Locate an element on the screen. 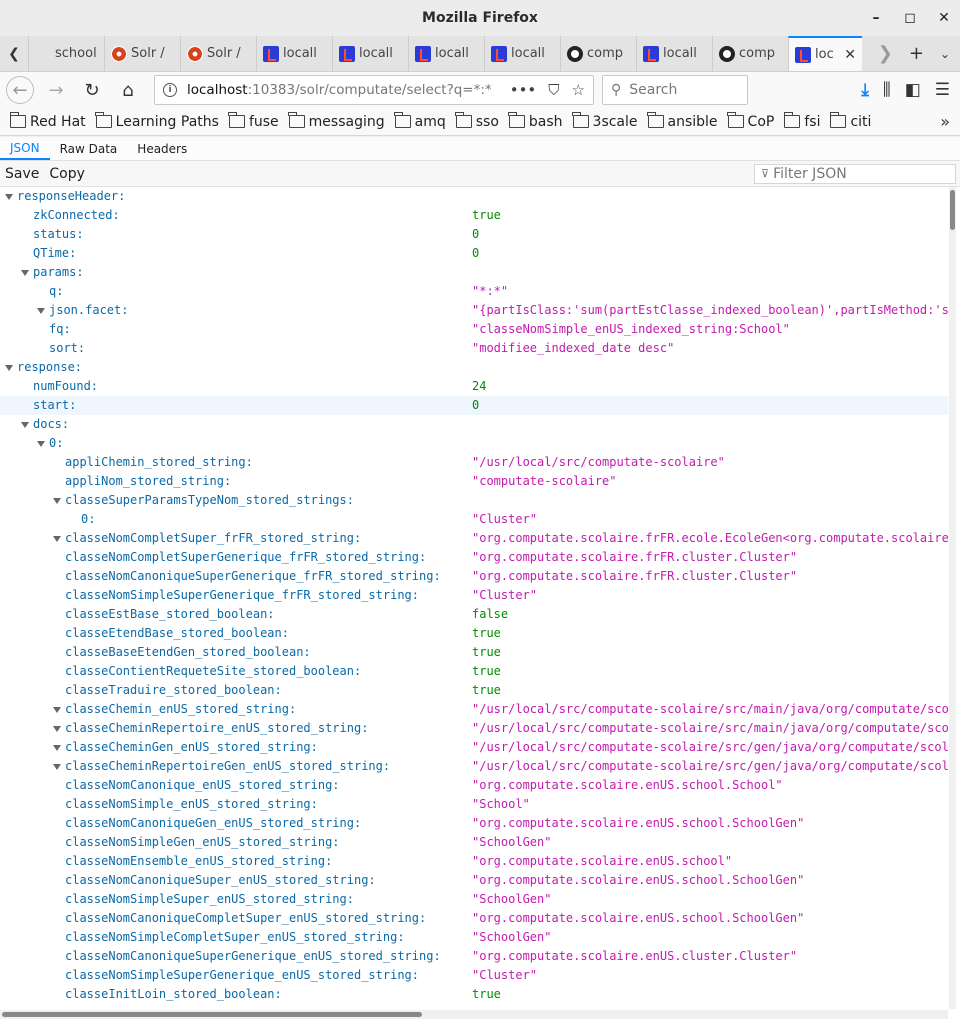  forward-arrow-icon: → is located at coordinates (56, 90).